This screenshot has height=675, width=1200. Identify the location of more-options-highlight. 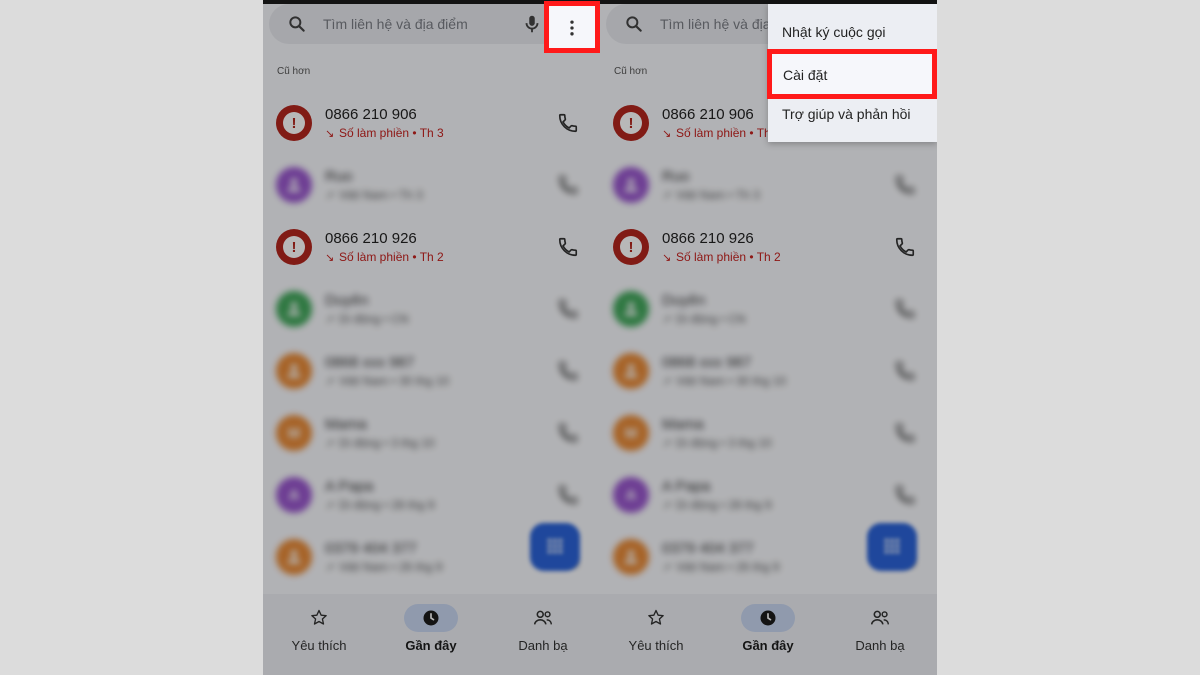
(572, 27).